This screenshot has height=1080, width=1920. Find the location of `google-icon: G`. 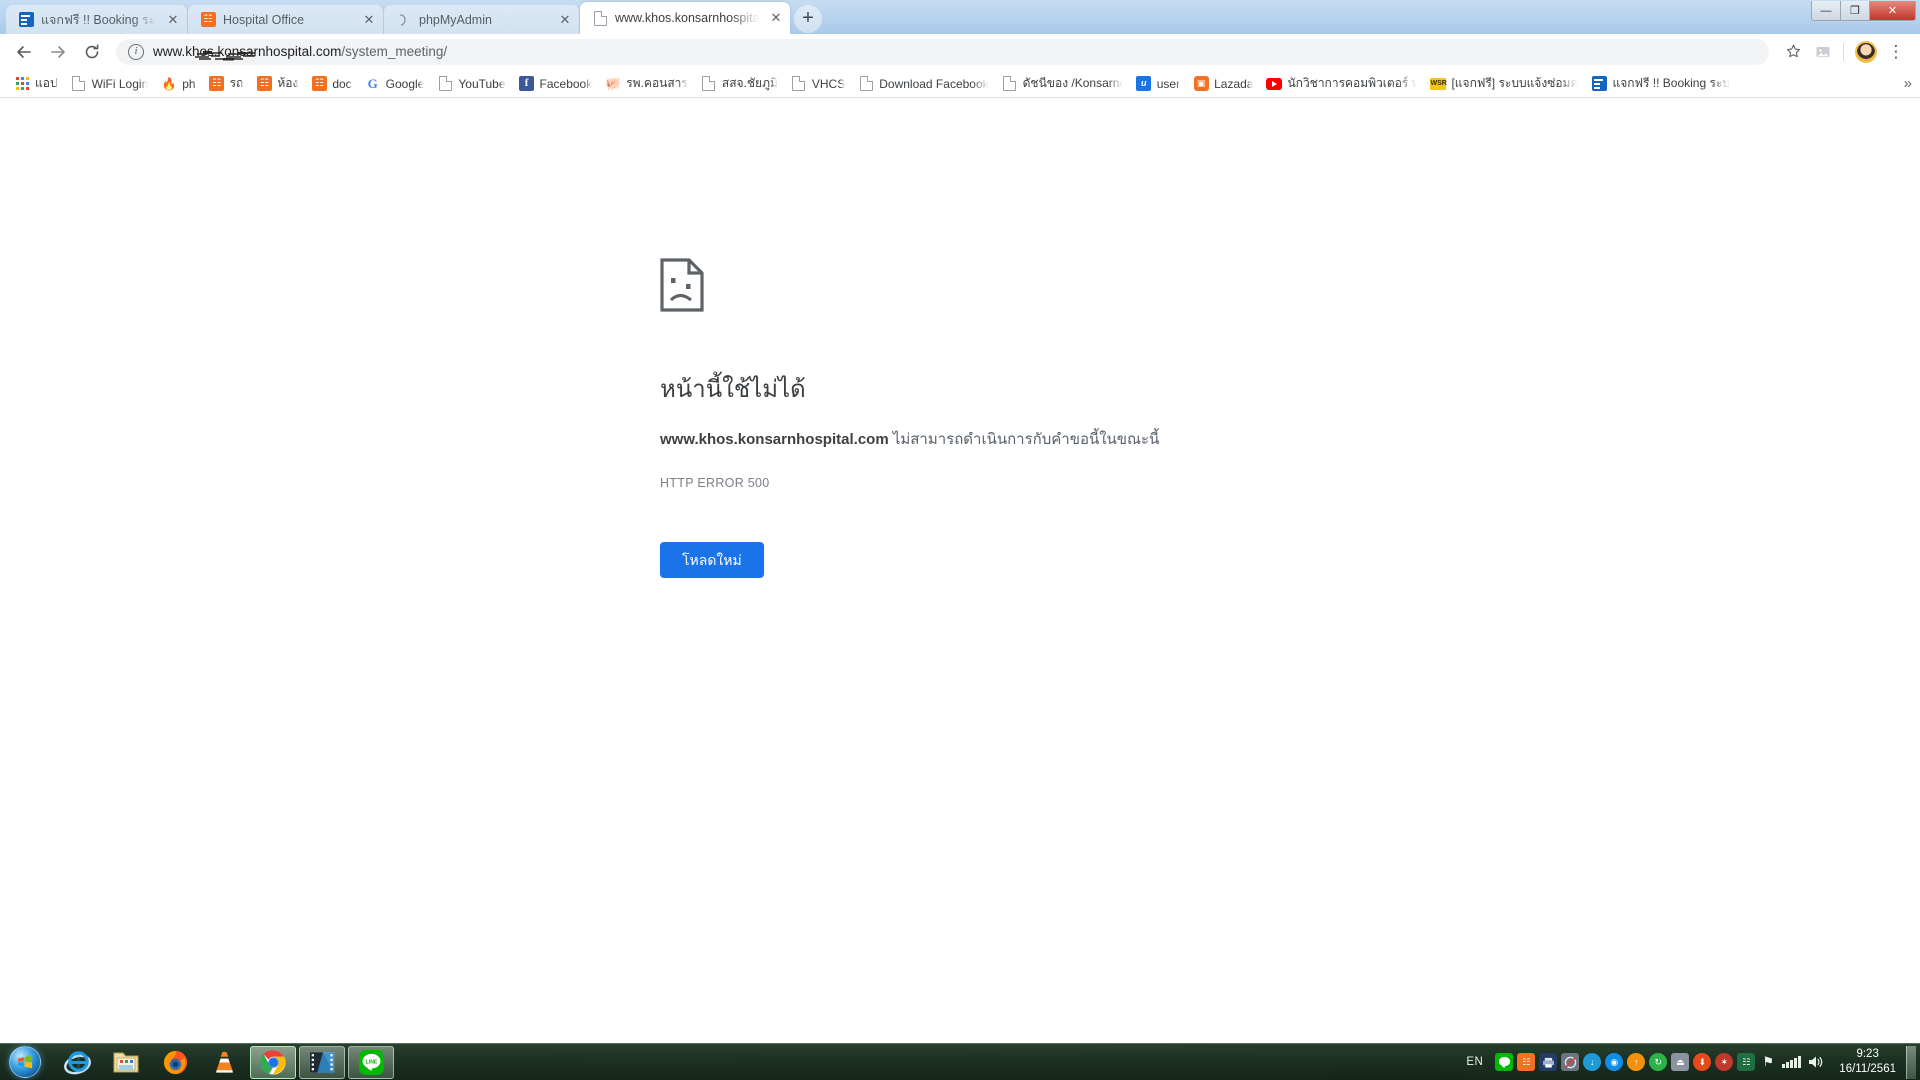

google-icon: G is located at coordinates (372, 83).